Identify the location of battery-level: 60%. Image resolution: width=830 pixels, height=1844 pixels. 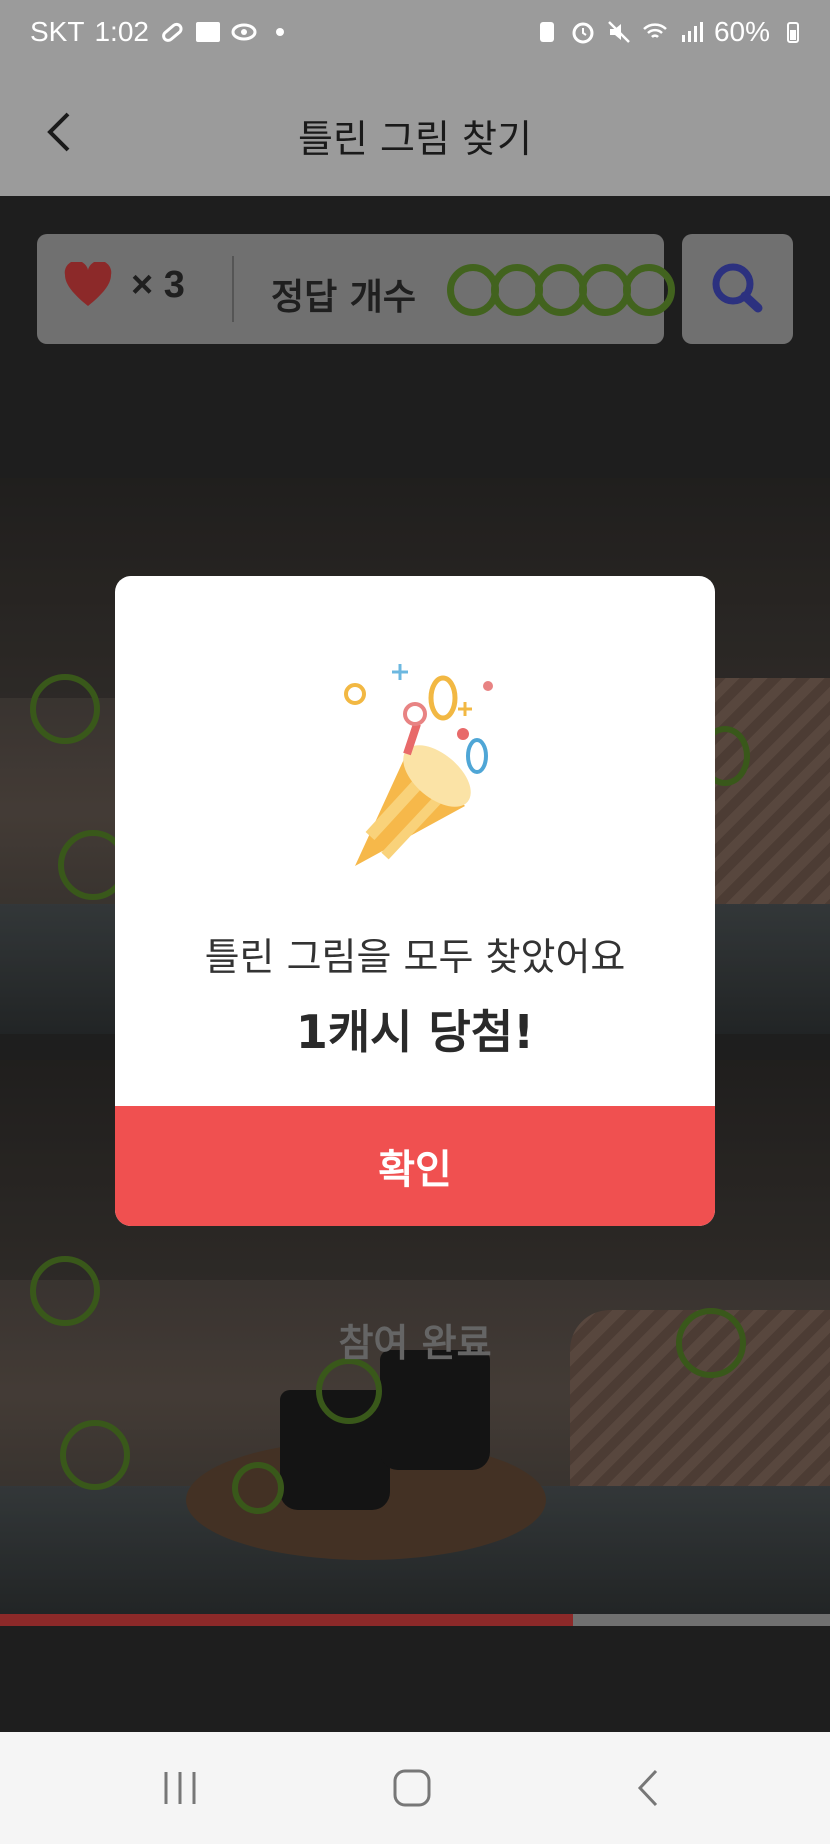
(741, 31).